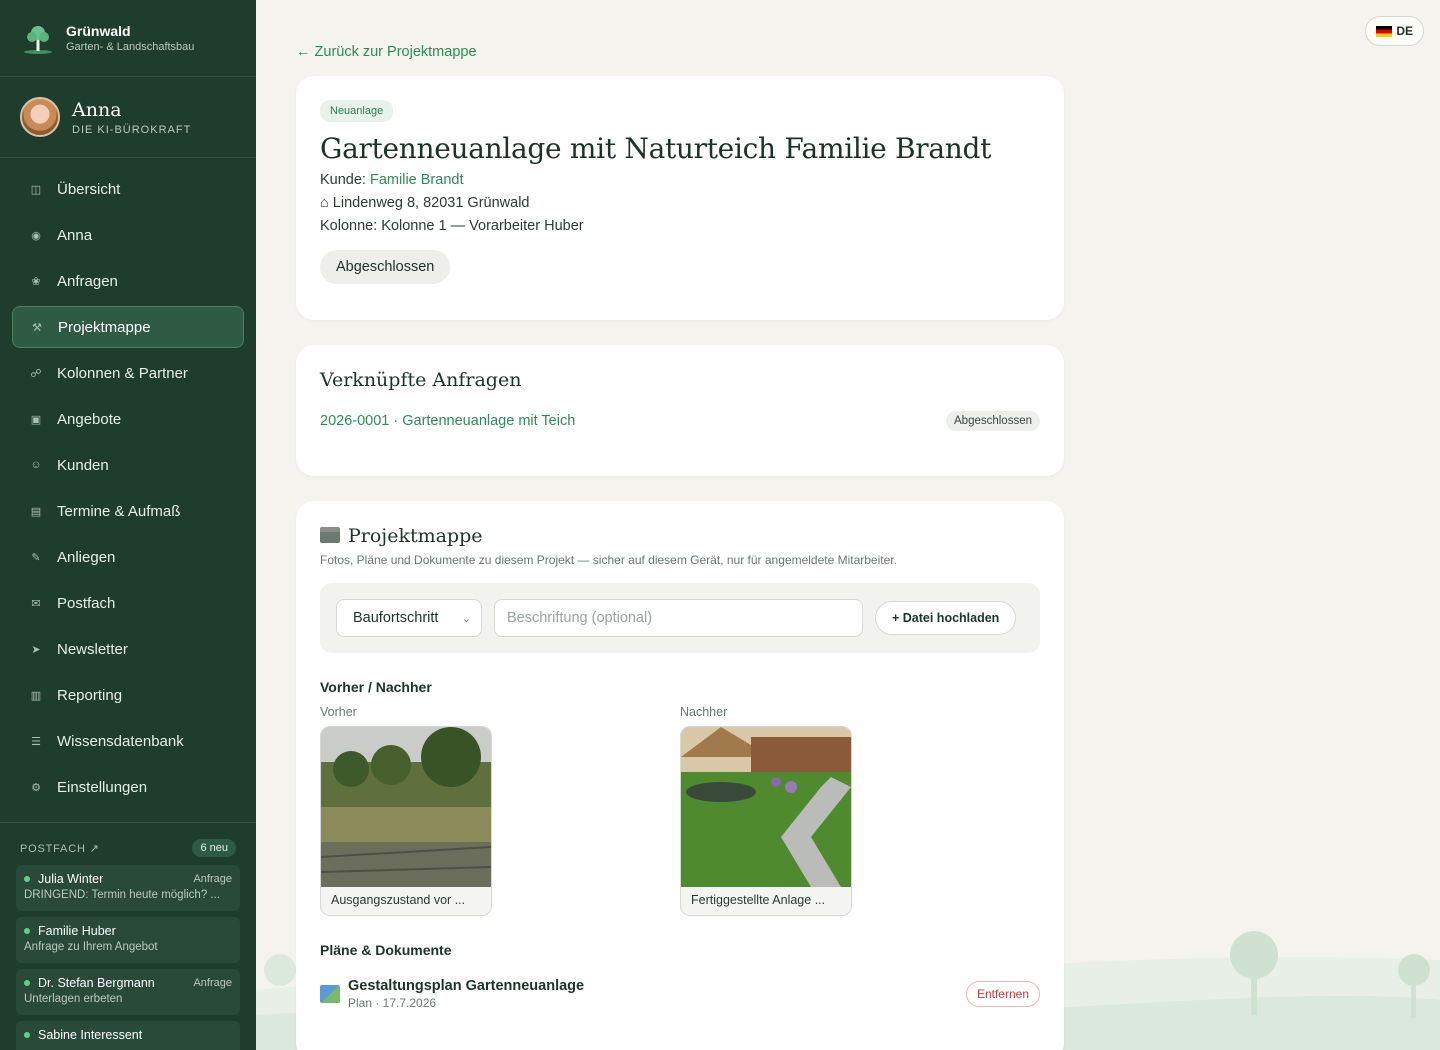 The height and width of the screenshot is (1050, 1440). What do you see at coordinates (36, 373) in the screenshot?
I see `kolonnen-partner-icon: ☍` at bounding box center [36, 373].